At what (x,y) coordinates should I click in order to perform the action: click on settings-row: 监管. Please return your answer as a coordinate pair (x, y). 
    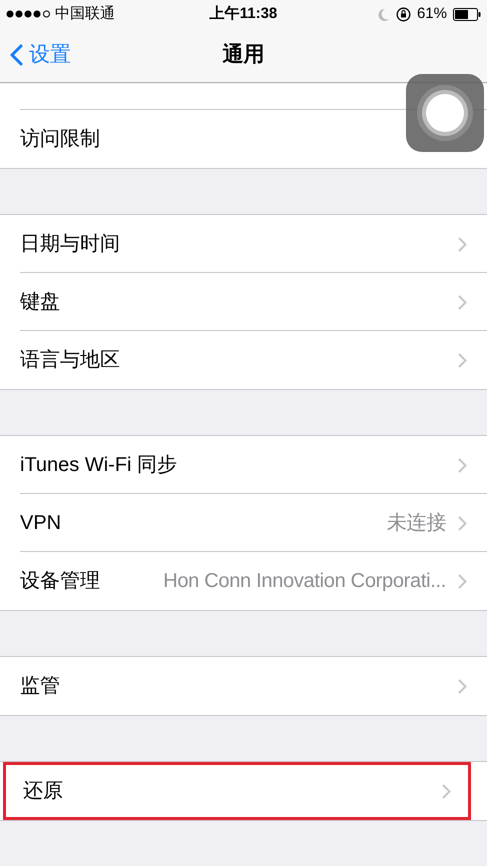
    Looking at the image, I should click on (243, 686).